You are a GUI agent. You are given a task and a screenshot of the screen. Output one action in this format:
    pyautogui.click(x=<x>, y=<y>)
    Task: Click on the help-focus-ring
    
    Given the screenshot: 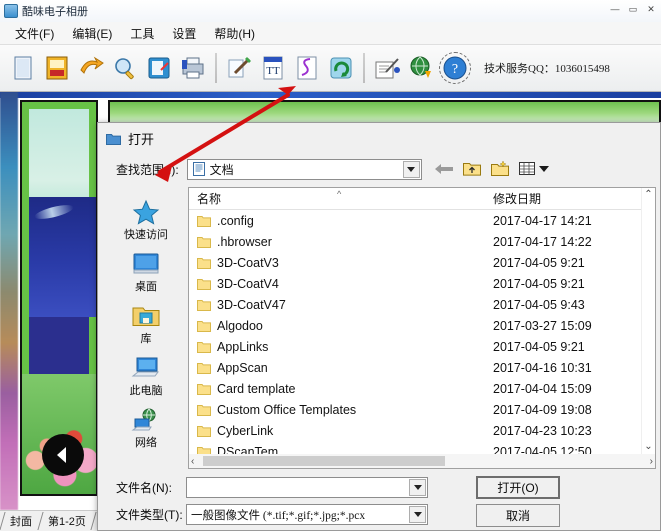 What is the action you would take?
    pyautogui.click(x=455, y=68)
    